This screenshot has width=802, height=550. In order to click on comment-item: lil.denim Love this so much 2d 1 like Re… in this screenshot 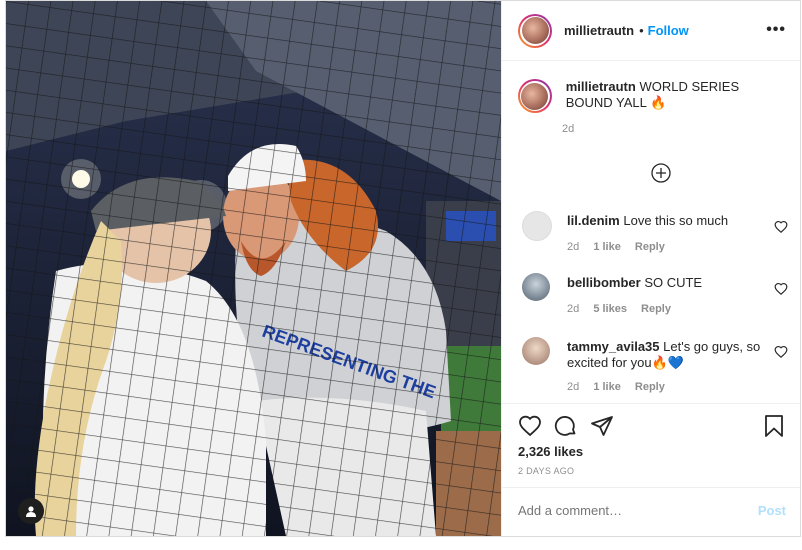, I will do `click(653, 236)`.